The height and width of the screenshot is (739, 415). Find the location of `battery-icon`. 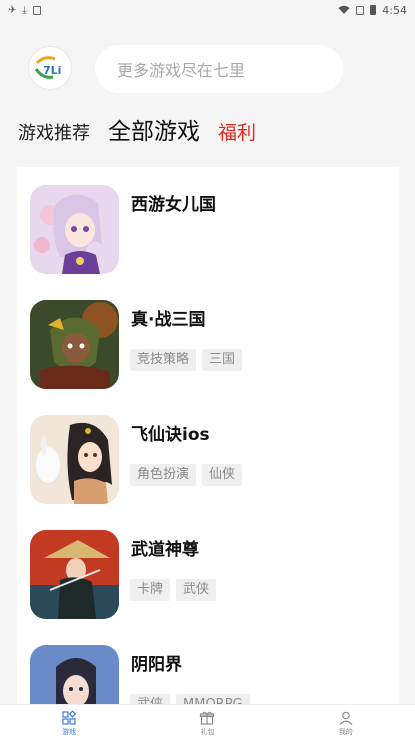

battery-icon is located at coordinates (373, 10).